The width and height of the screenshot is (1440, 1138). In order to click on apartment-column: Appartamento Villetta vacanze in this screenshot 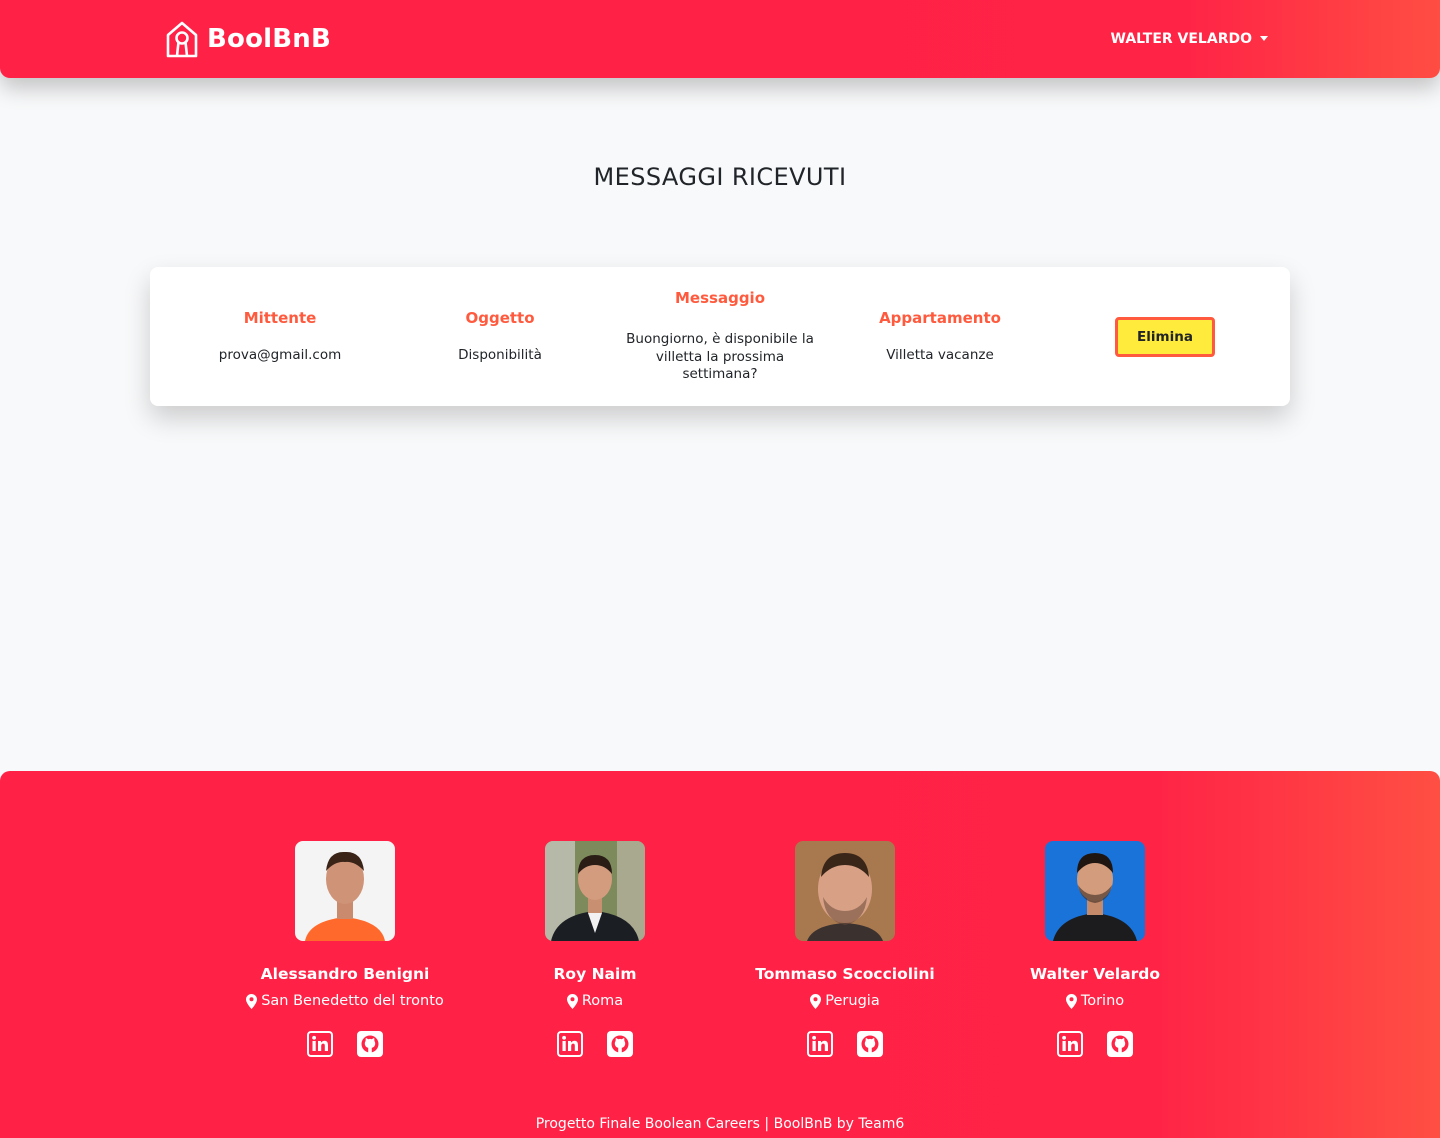, I will do `click(940, 336)`.